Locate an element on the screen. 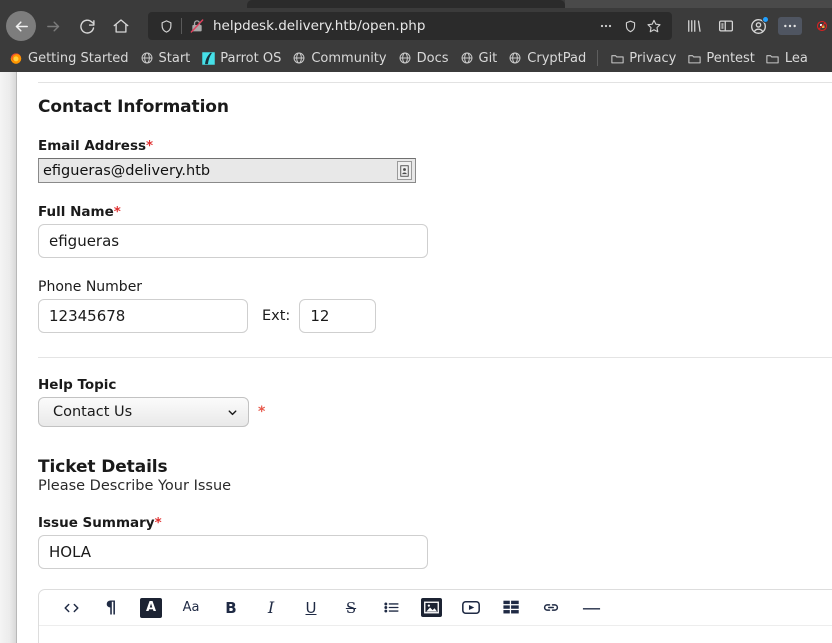 This screenshot has height=643, width=832. account-icon is located at coordinates (758, 26).